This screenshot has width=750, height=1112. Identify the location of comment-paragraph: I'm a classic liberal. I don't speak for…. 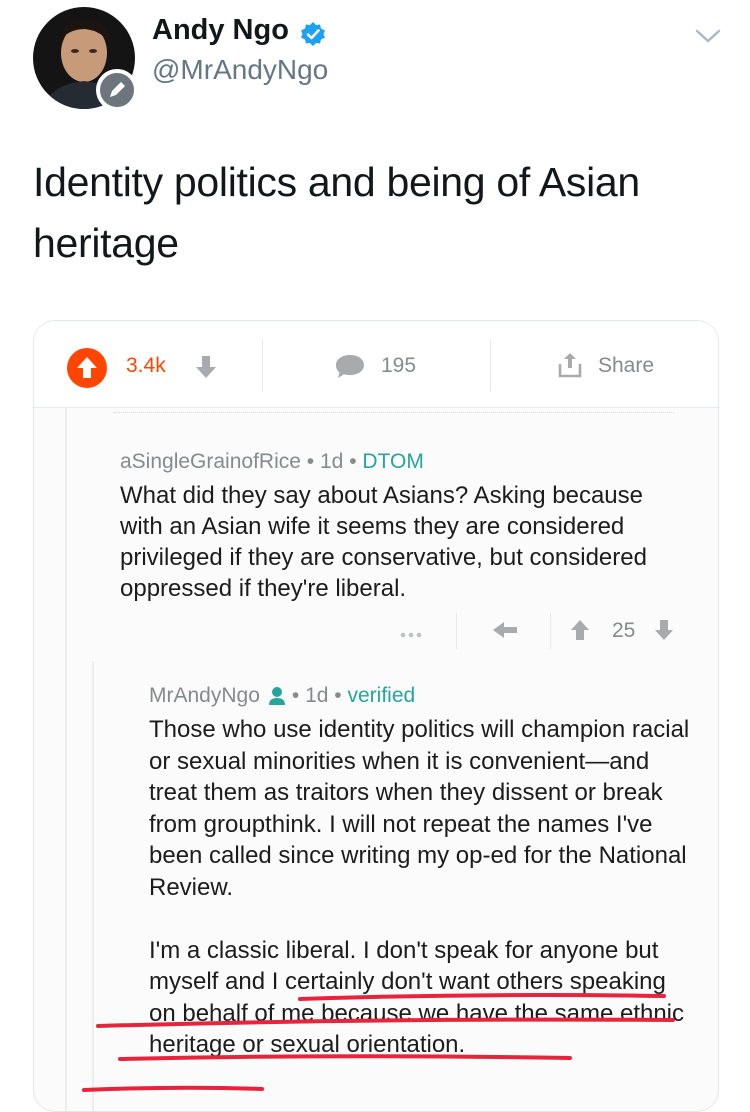
(417, 997).